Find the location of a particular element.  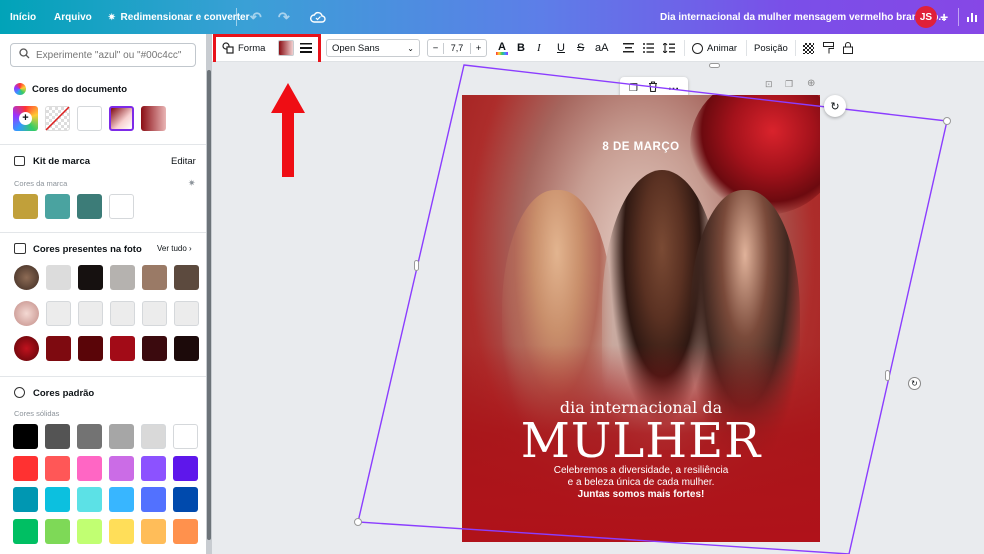

strikethrough-button: S is located at coordinates (580, 48).